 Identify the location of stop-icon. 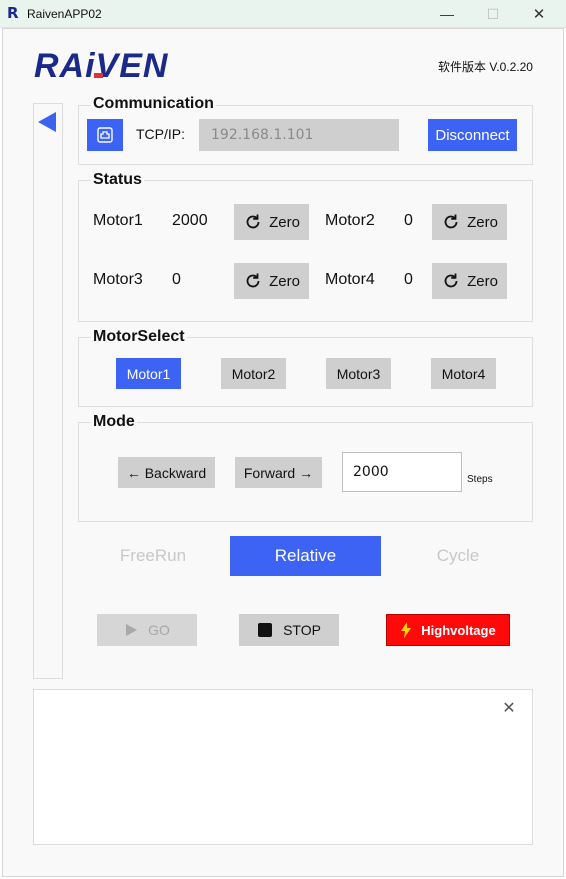
(265, 630).